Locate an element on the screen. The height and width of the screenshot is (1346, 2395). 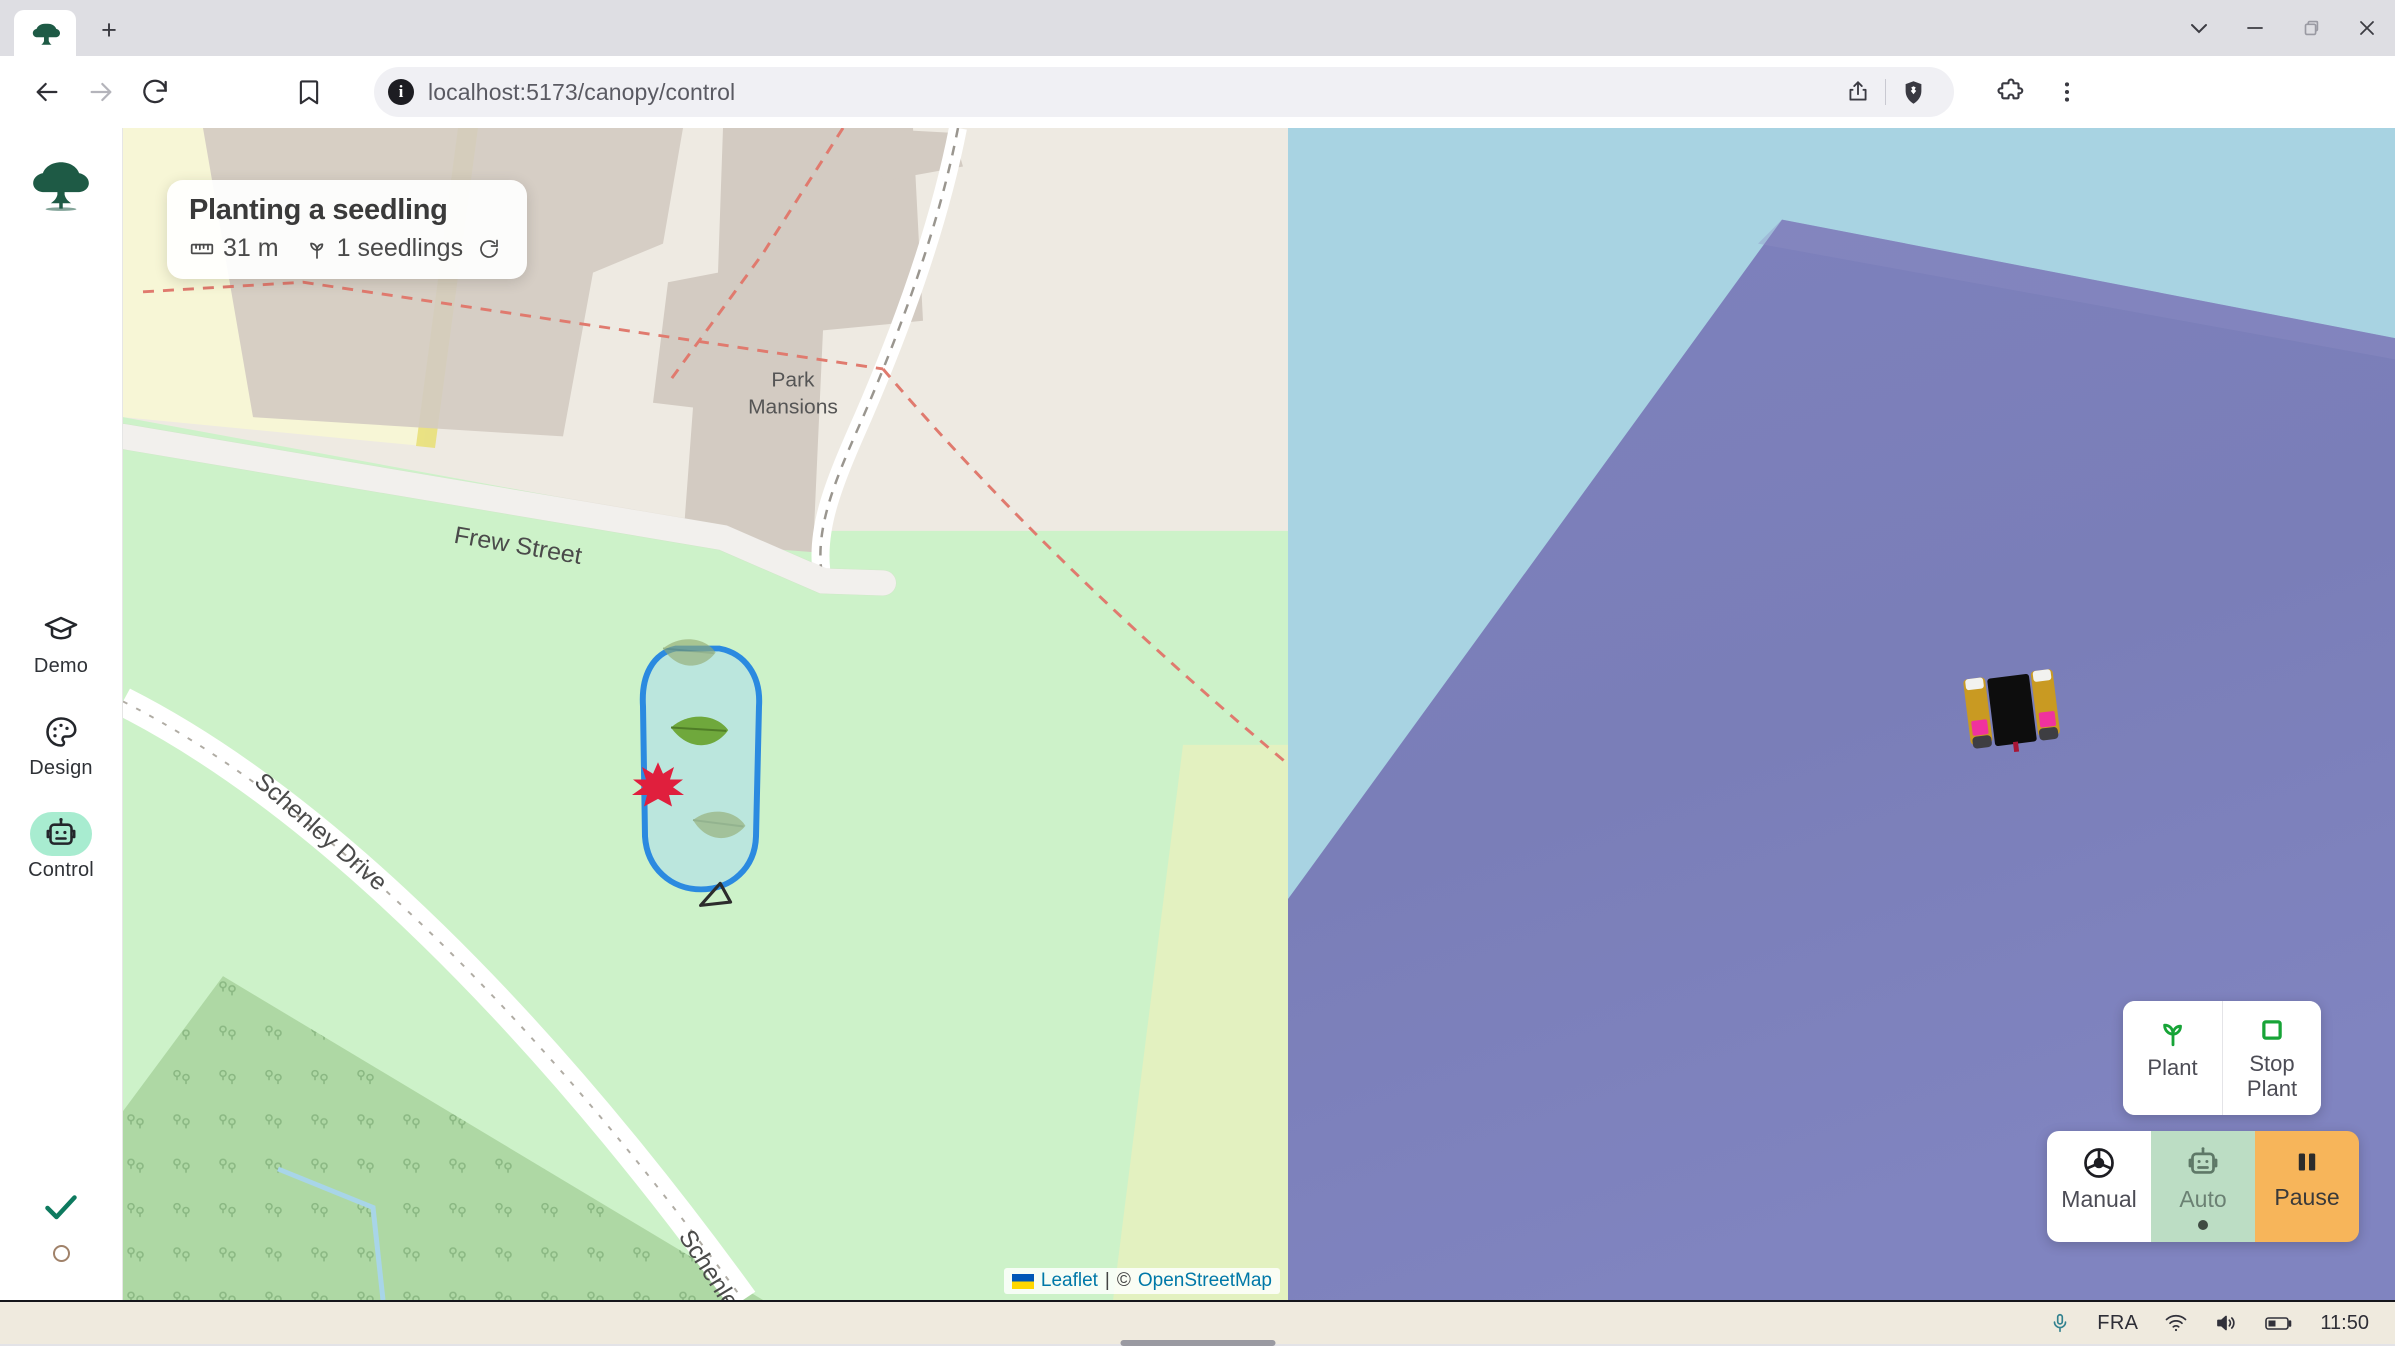
sidebar-status is located at coordinates (61, 1227).